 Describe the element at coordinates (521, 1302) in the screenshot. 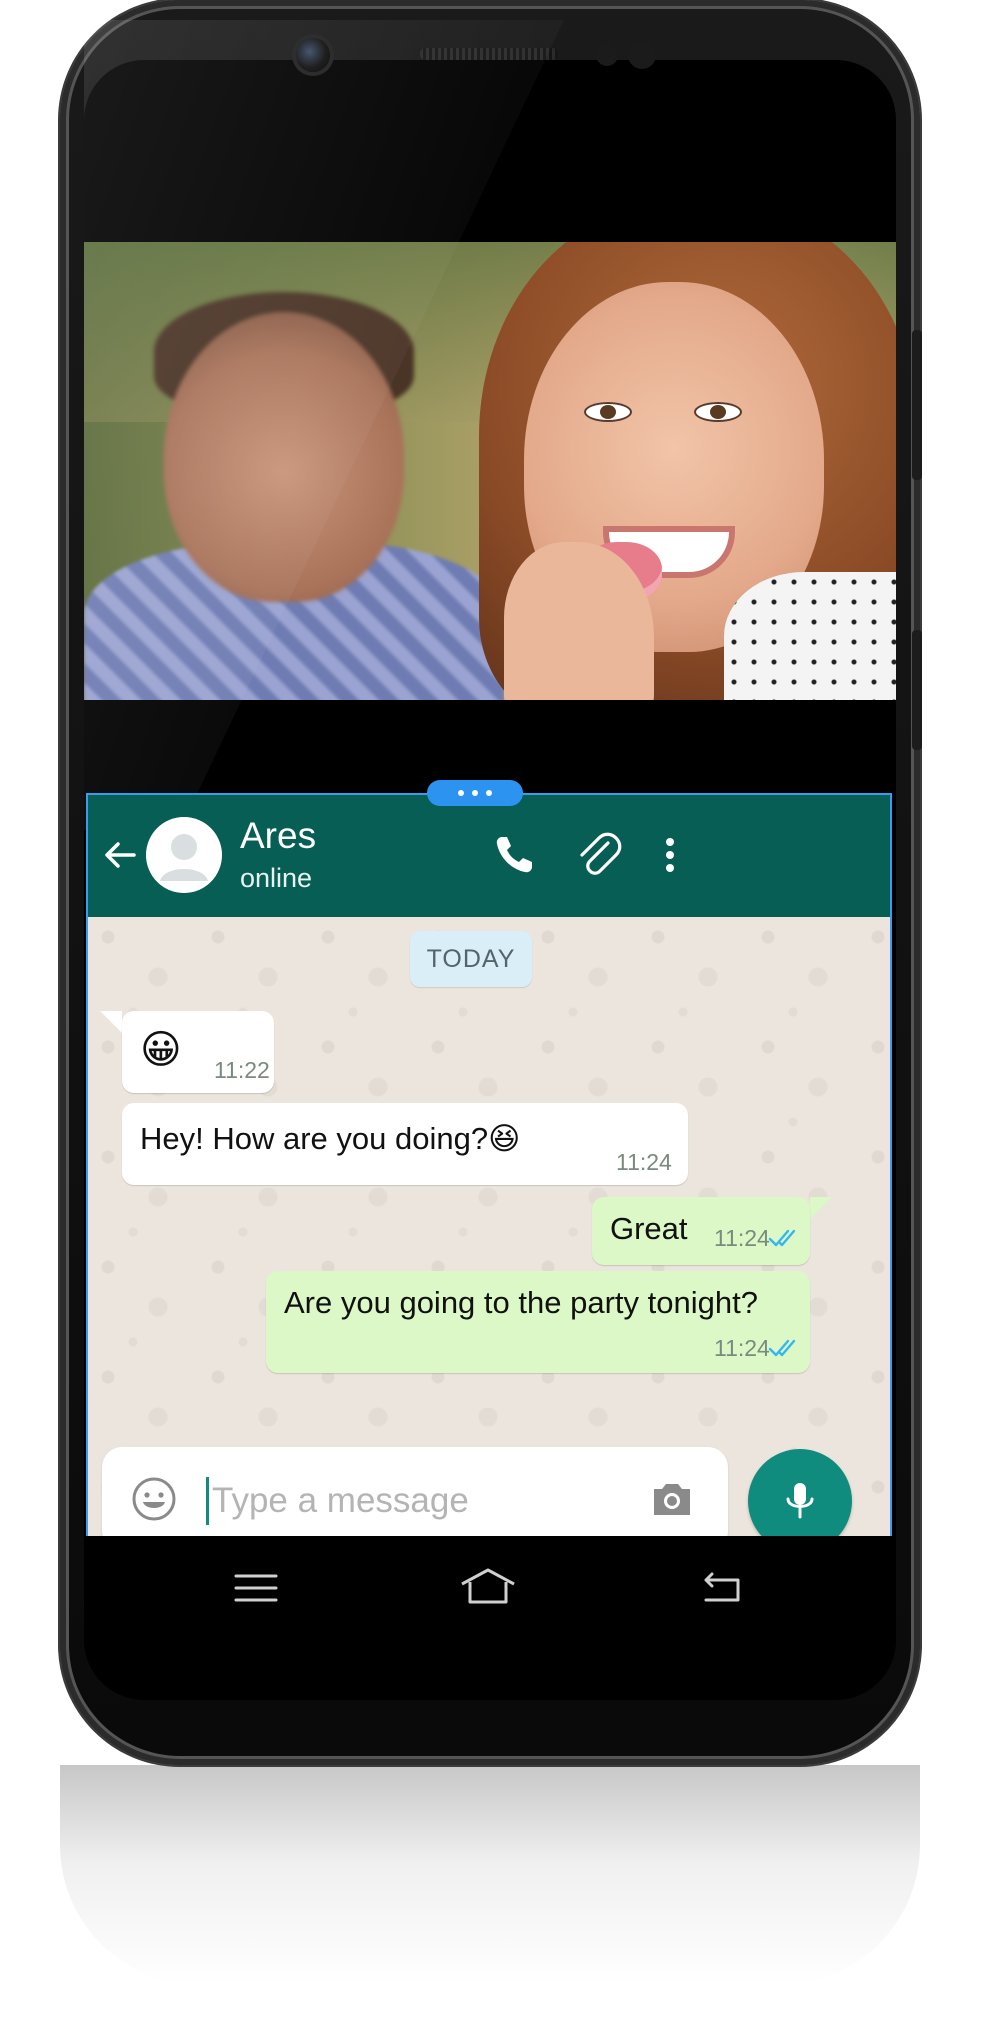

I see `message-text: Are you going to the party tonight?` at that location.